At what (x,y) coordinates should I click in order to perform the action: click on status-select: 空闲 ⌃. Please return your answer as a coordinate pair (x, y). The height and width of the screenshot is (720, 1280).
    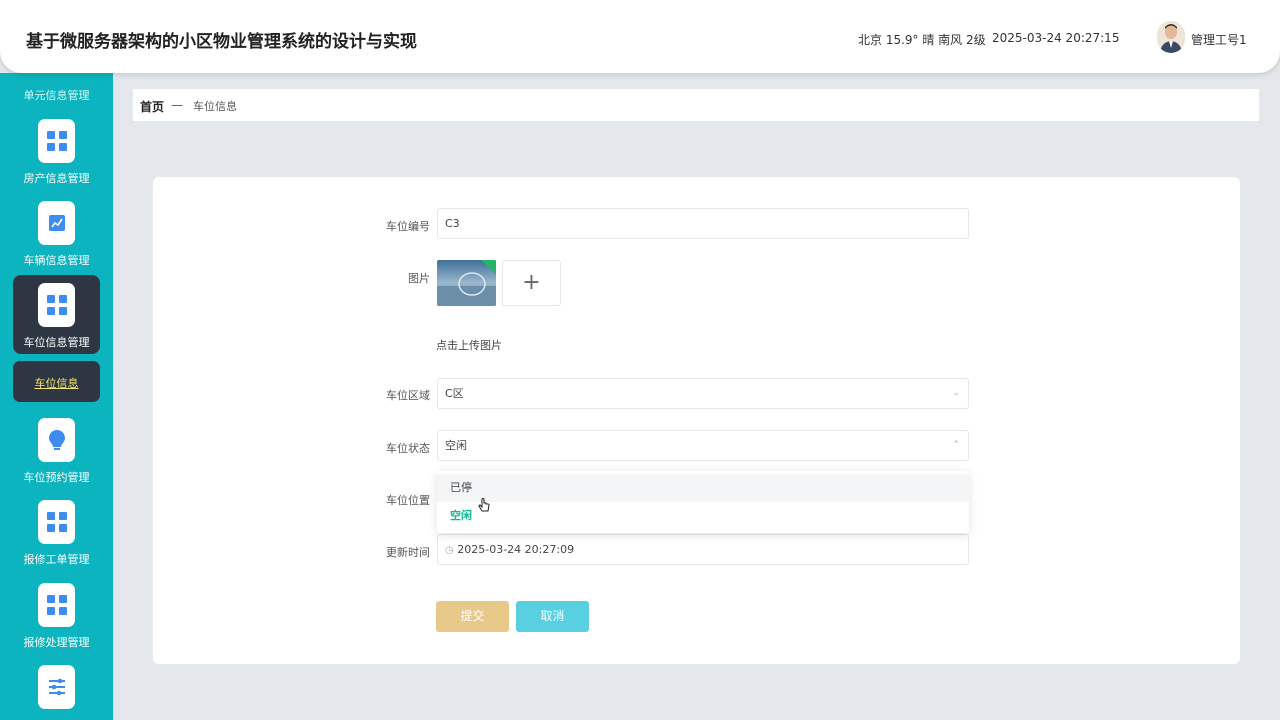
    Looking at the image, I should click on (703, 445).